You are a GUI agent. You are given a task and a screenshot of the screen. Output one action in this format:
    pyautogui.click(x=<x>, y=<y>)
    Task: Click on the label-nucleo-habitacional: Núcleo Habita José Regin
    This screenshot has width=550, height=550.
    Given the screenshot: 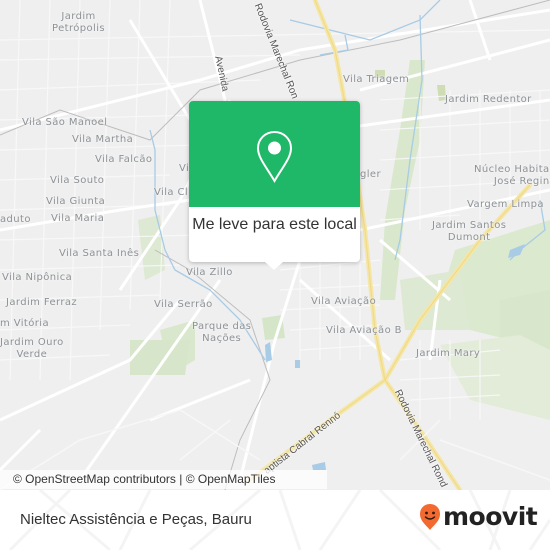 What is the action you would take?
    pyautogui.click(x=512, y=175)
    